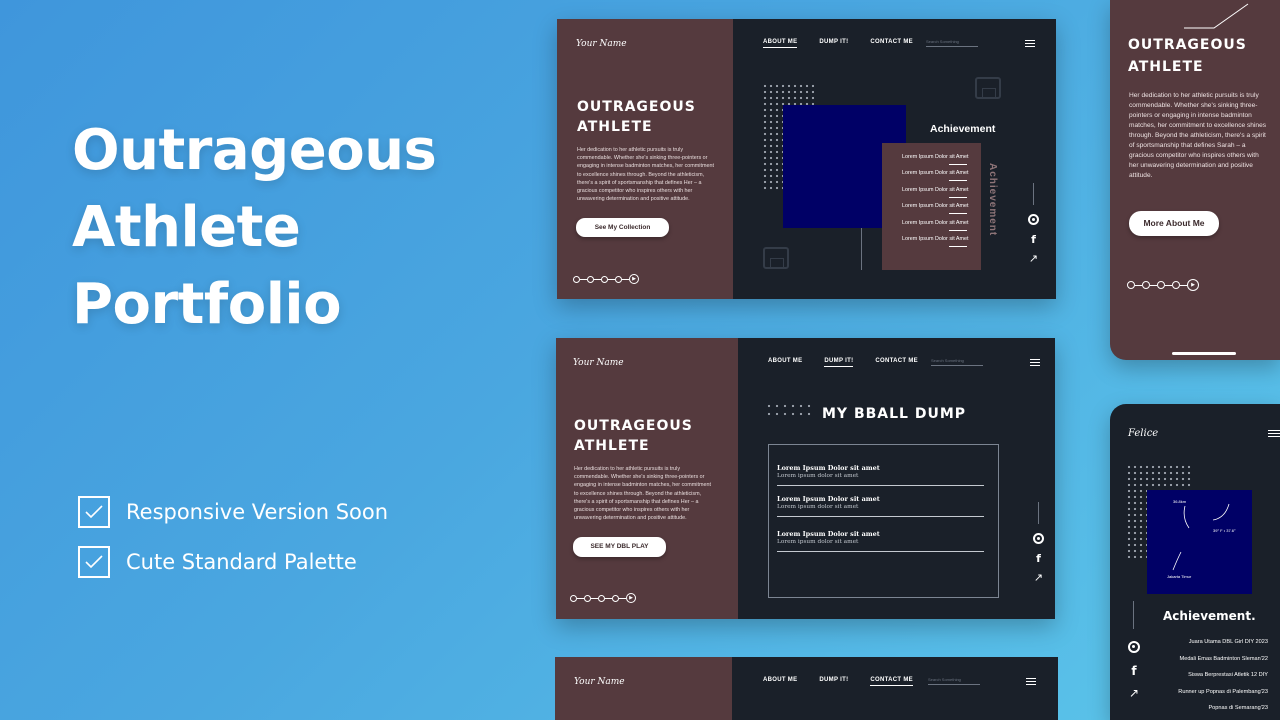  I want to click on hero-line: Portfolio, so click(207, 304).